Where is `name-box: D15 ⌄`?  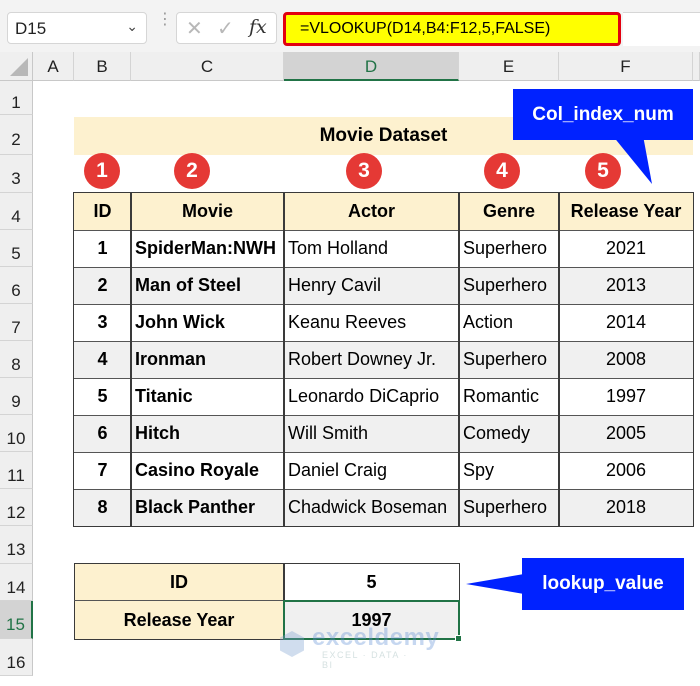 name-box: D15 ⌄ is located at coordinates (77, 28).